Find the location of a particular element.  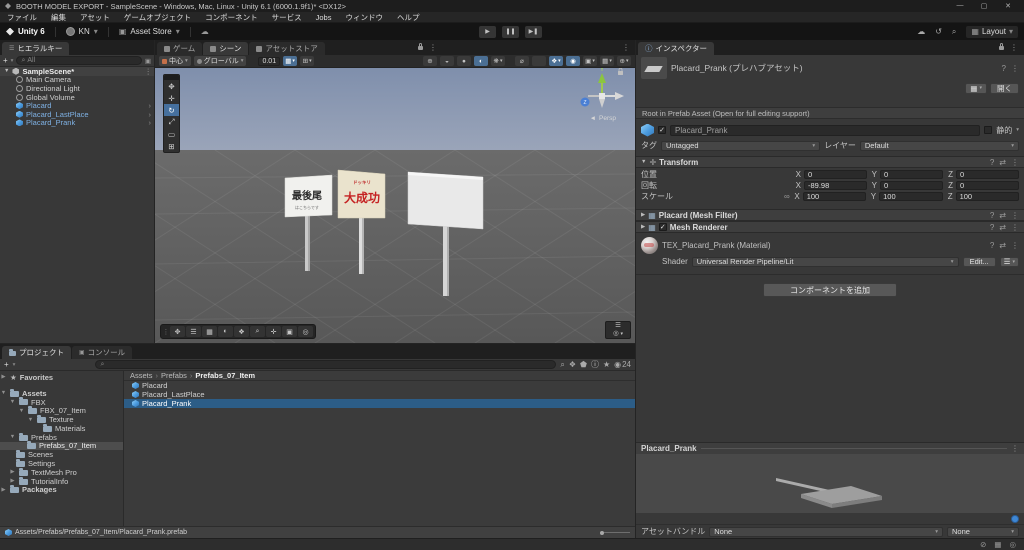

overlay-compass-icon: ◎ is located at coordinates (305, 331).